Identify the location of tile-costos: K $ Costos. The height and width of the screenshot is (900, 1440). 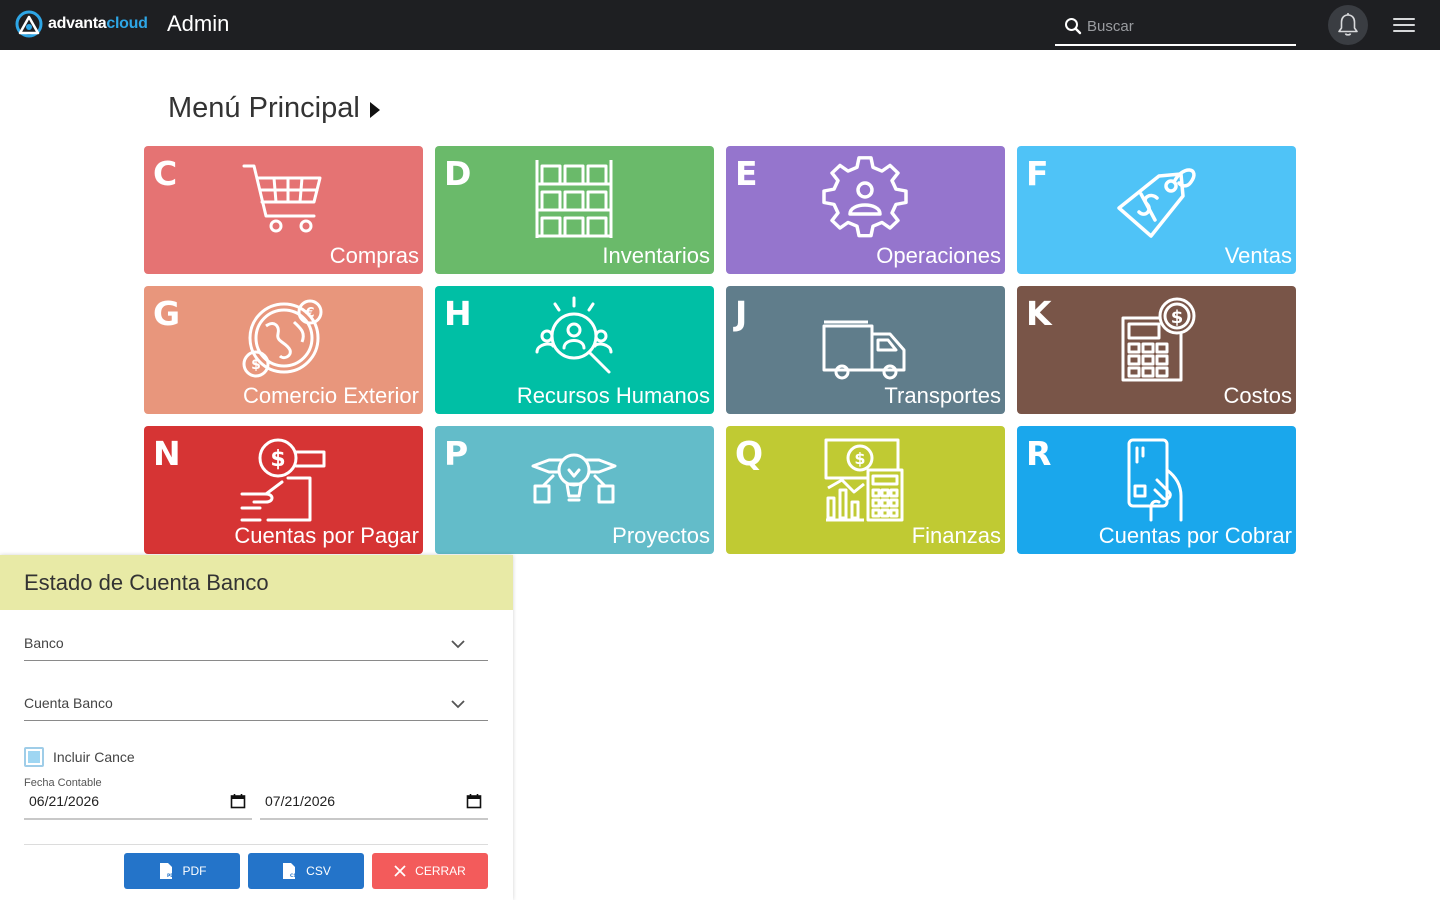
(1156, 350).